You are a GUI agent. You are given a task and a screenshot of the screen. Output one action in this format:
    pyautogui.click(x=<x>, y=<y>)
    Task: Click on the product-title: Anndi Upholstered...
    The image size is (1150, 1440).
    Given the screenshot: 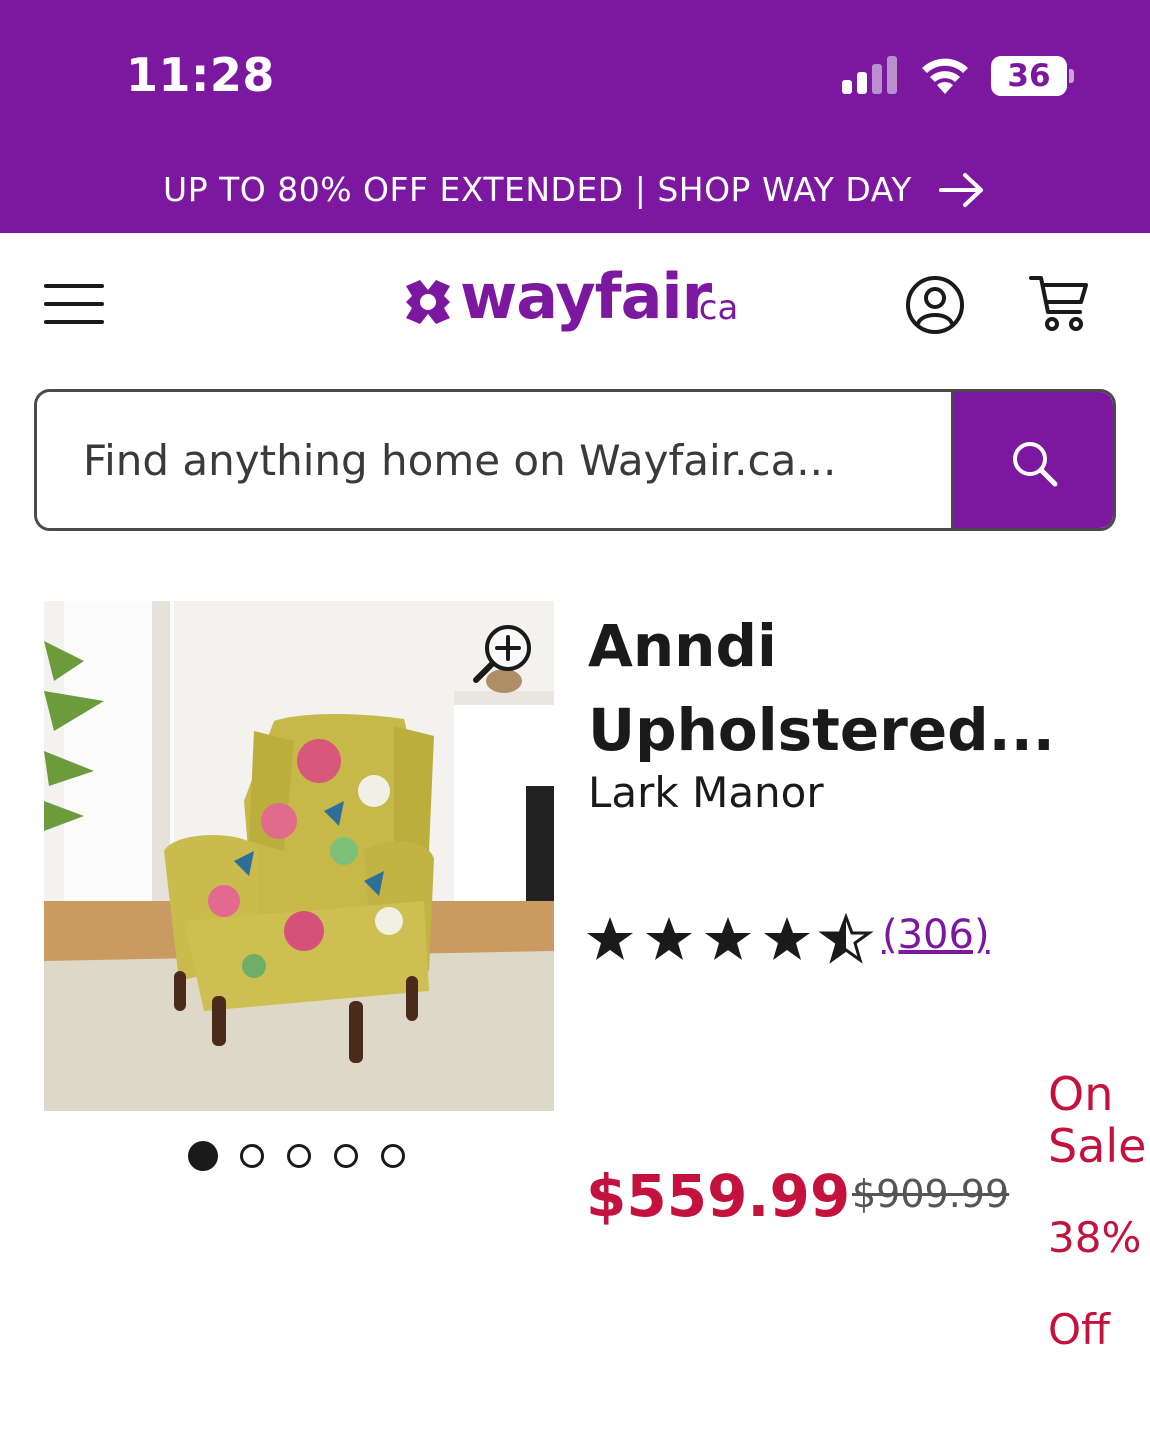 What is the action you would take?
    pyautogui.click(x=823, y=688)
    